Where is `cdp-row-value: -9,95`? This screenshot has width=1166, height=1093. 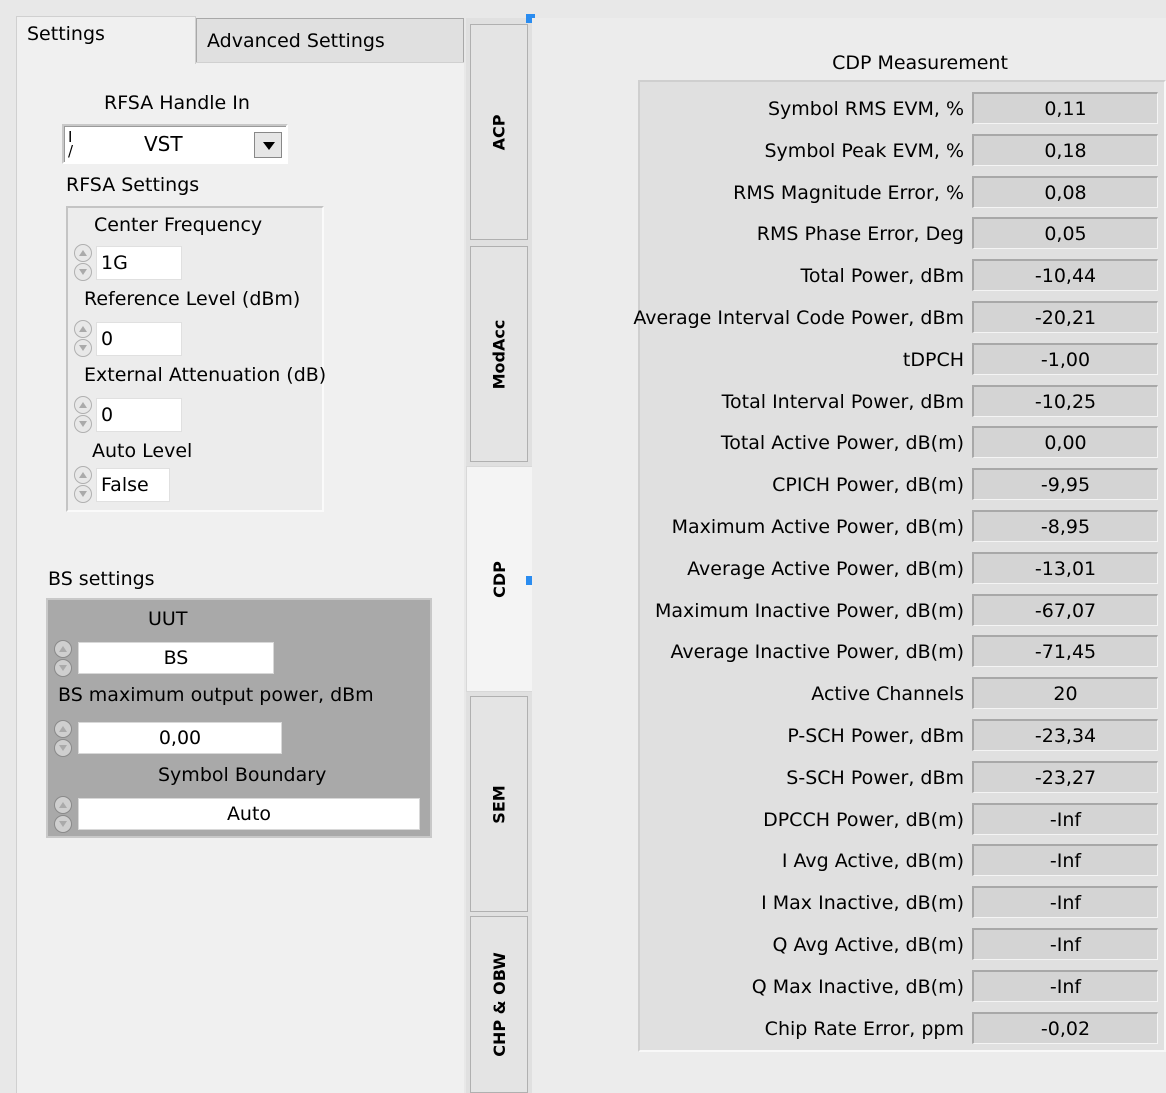
cdp-row-value: -9,95 is located at coordinates (1065, 484).